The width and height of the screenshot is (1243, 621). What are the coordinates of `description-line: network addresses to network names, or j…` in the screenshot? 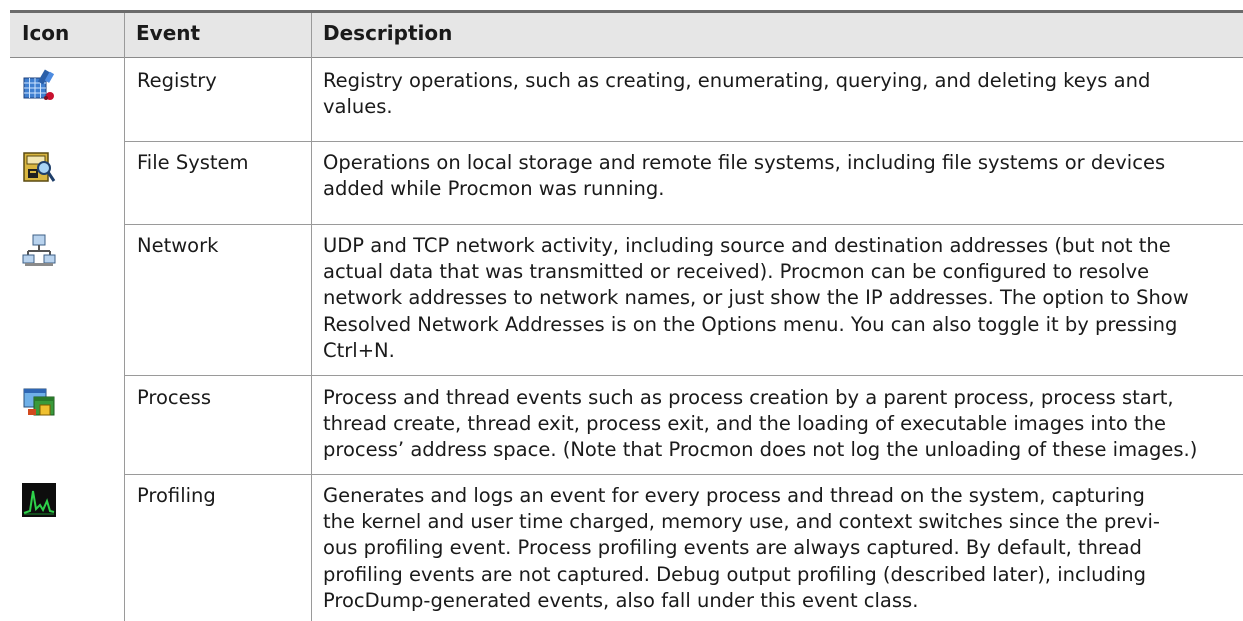 It's located at (756, 298).